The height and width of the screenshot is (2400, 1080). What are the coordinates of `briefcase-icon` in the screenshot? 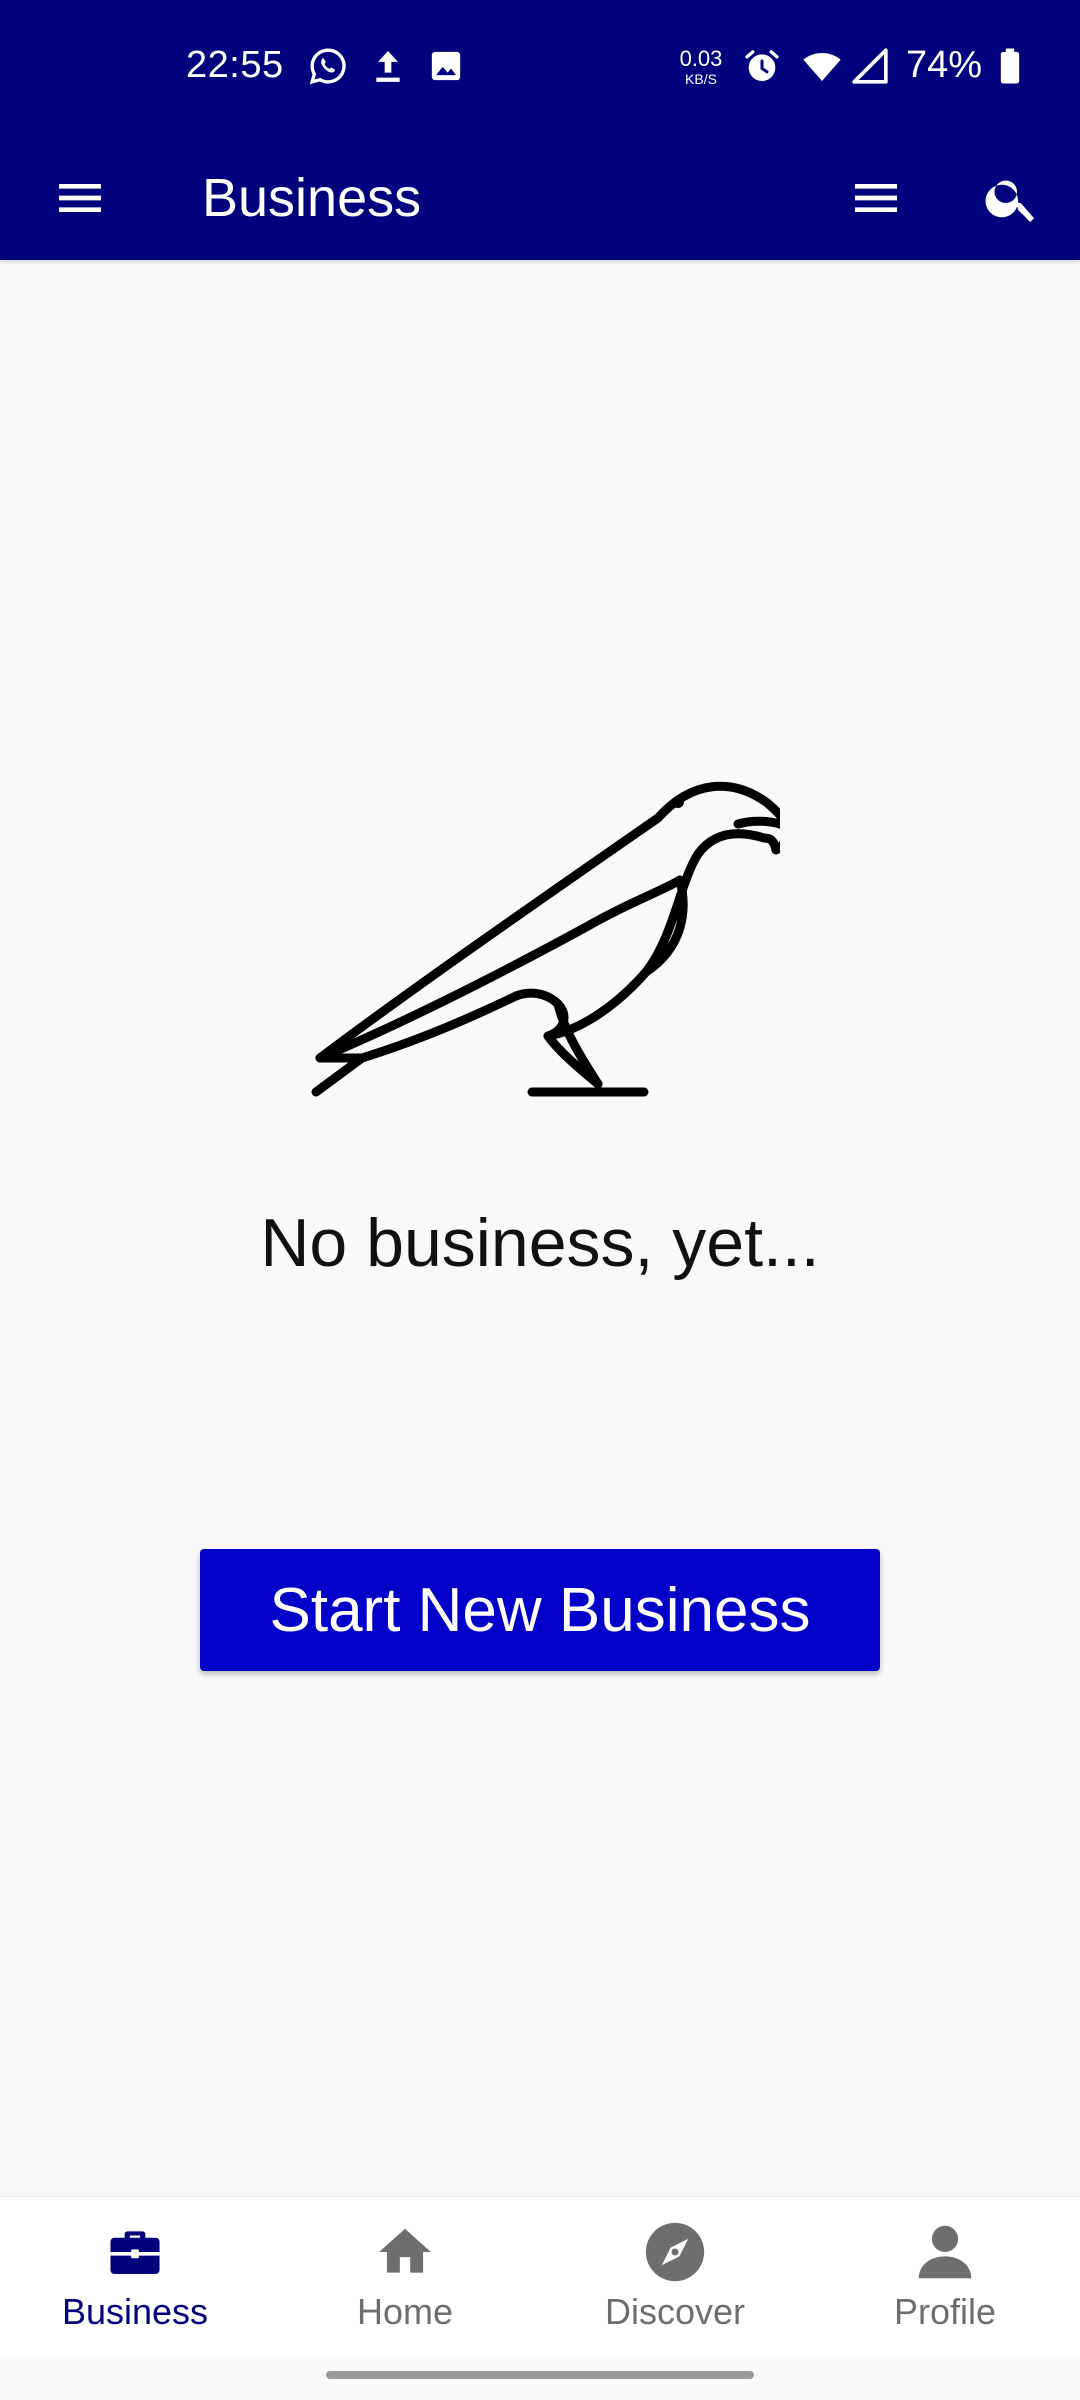 It's located at (135, 2252).